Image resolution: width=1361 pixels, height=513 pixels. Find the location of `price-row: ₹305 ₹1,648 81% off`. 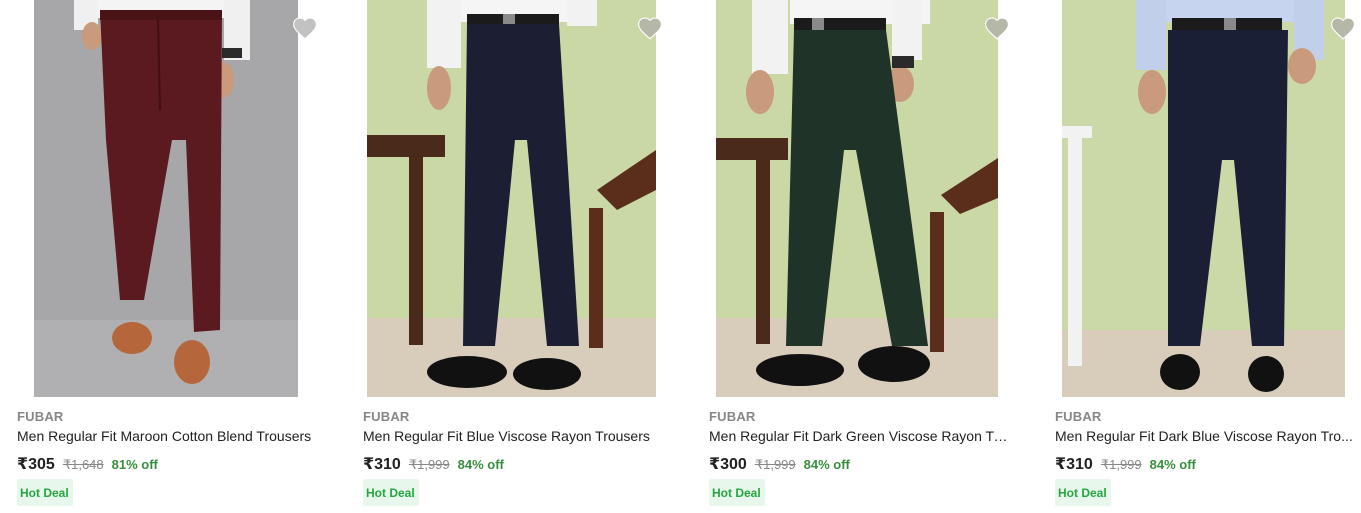

price-row: ₹305 ₹1,648 81% off is located at coordinates (87, 464).